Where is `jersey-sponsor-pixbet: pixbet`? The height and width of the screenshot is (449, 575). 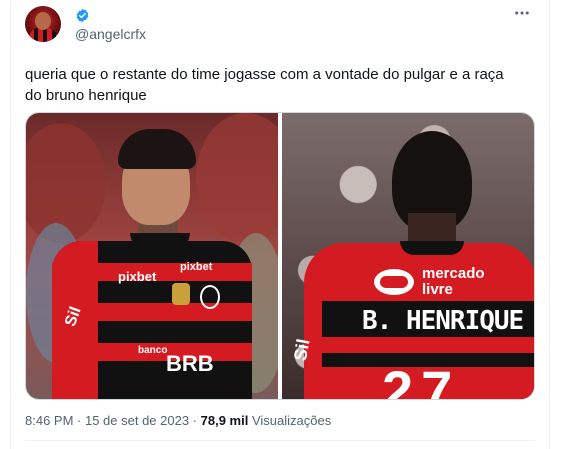
jersey-sponsor-pixbet: pixbet is located at coordinates (137, 276).